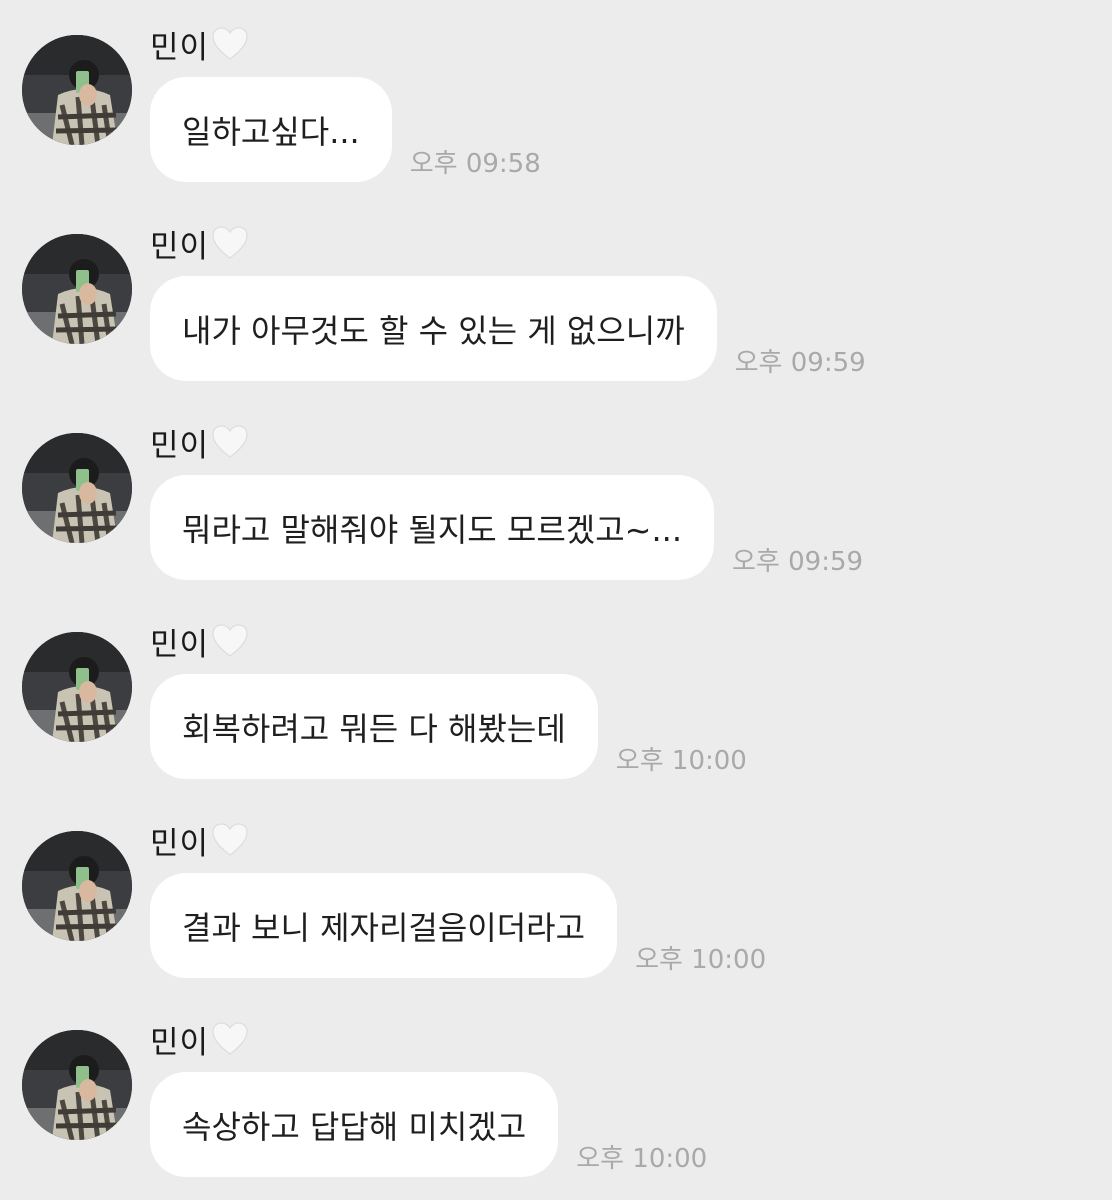 This screenshot has width=1112, height=1200. I want to click on message-row: 회복하려고 뭐든 다 해봤는데 오후 10:00, so click(448, 726).